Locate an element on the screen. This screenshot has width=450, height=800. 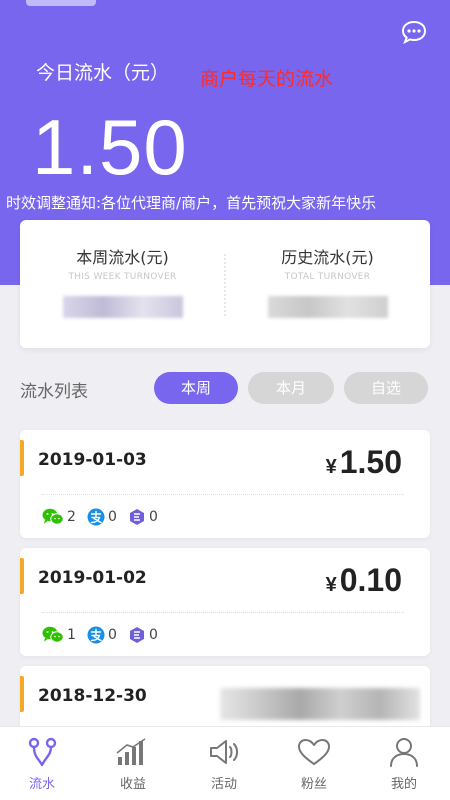
chat-bubble-icon is located at coordinates (414, 32).